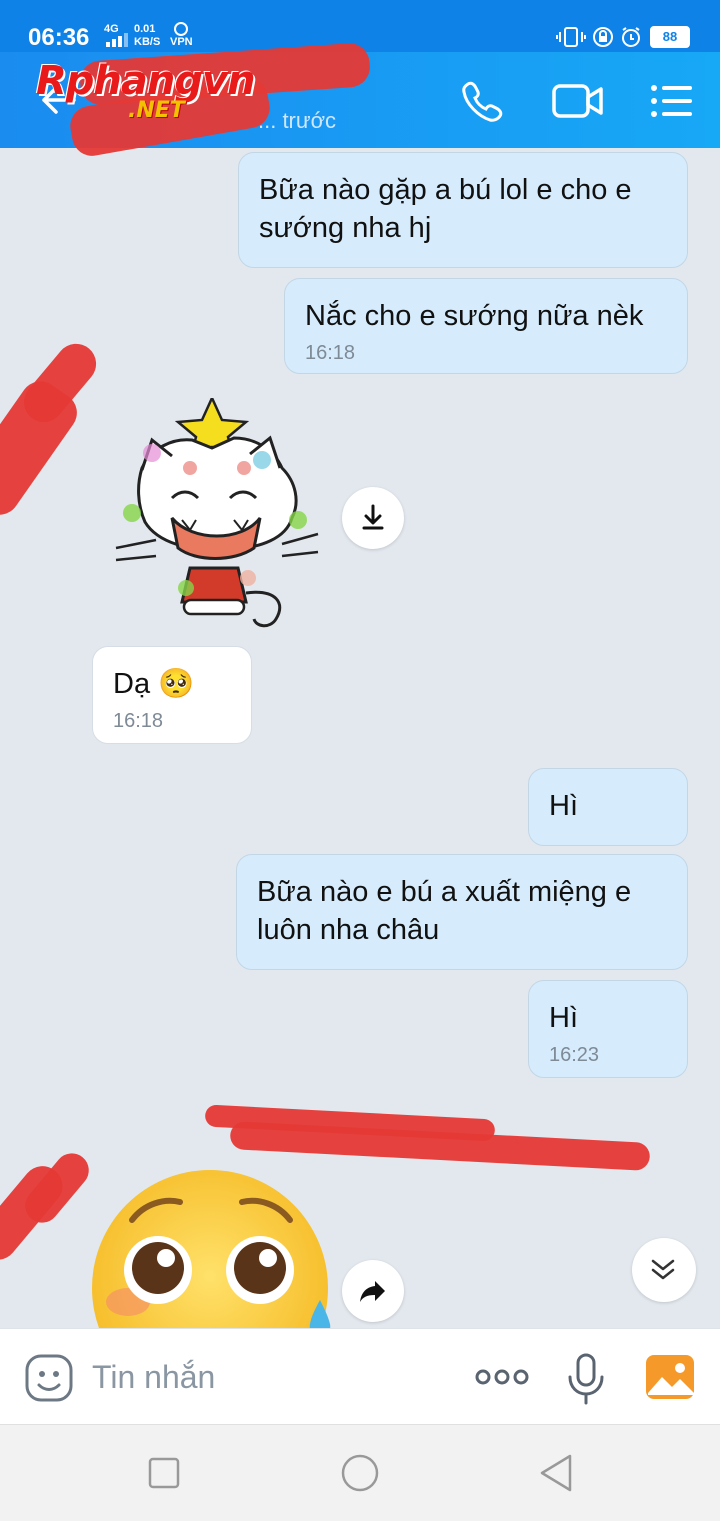 The image size is (720, 1521). Describe the element at coordinates (59, 37) in the screenshot. I see `status-time: 06:36` at that location.